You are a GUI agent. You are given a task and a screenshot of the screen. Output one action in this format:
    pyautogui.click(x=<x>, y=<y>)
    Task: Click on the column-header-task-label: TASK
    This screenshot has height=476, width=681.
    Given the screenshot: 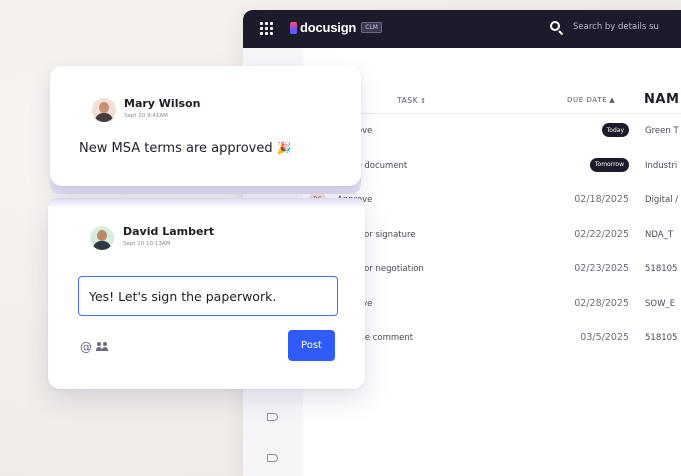 What is the action you would take?
    pyautogui.click(x=408, y=100)
    